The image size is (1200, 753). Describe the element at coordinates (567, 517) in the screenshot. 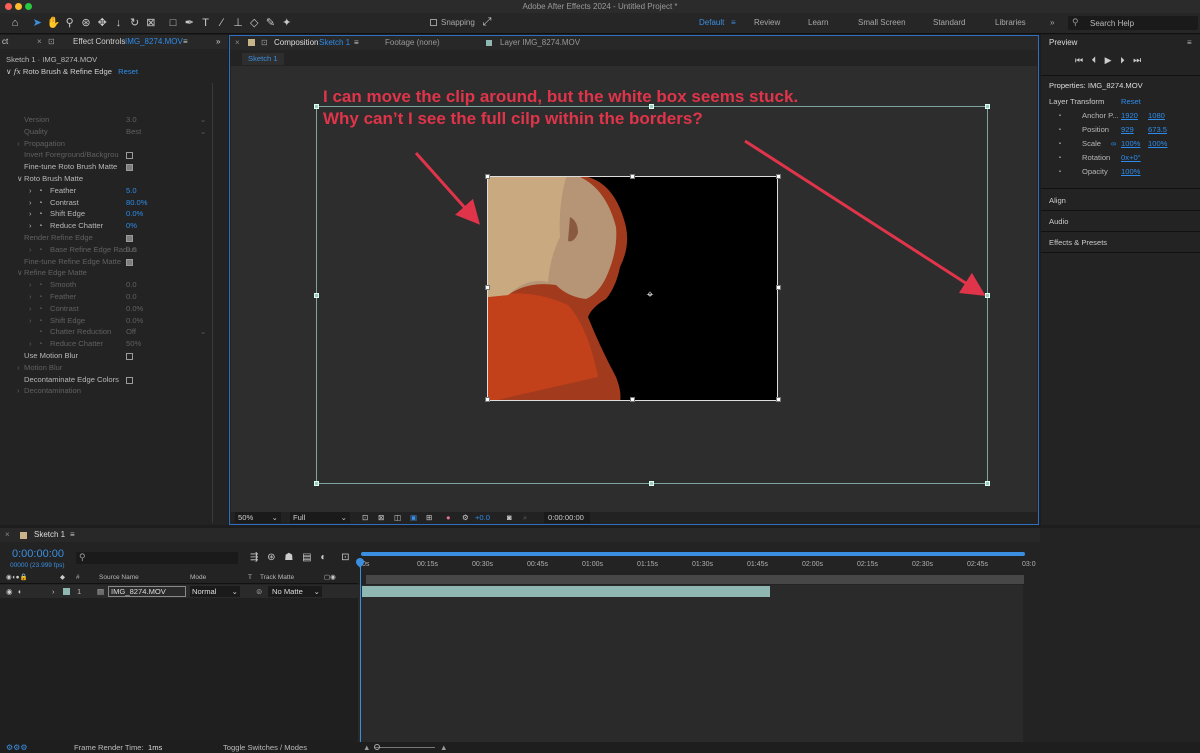

I see `comp-timecode: 0:00:00:00` at that location.